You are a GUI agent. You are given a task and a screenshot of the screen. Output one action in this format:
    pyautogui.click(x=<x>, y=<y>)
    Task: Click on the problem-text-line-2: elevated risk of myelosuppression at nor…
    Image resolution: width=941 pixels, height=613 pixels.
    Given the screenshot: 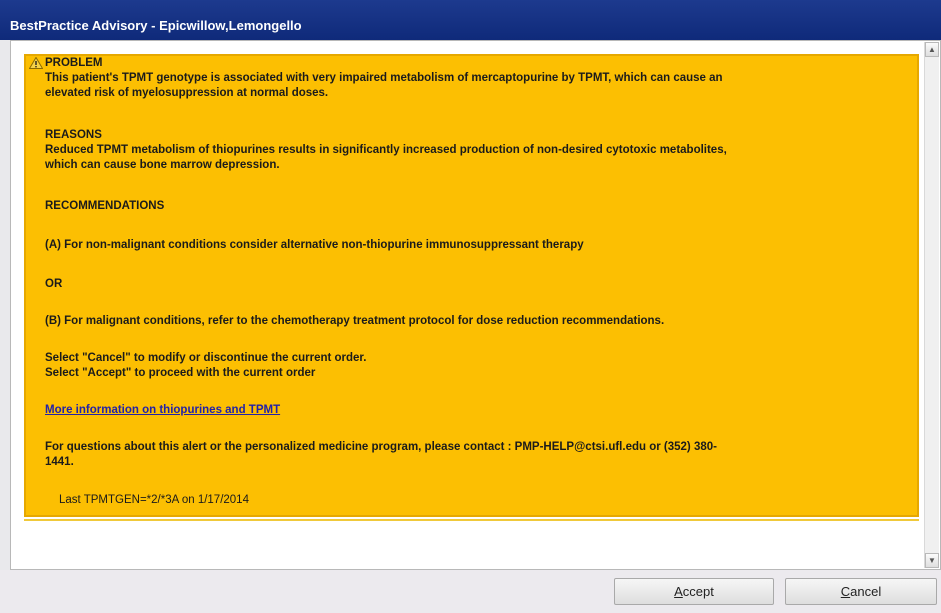 What is the action you would take?
    pyautogui.click(x=187, y=93)
    